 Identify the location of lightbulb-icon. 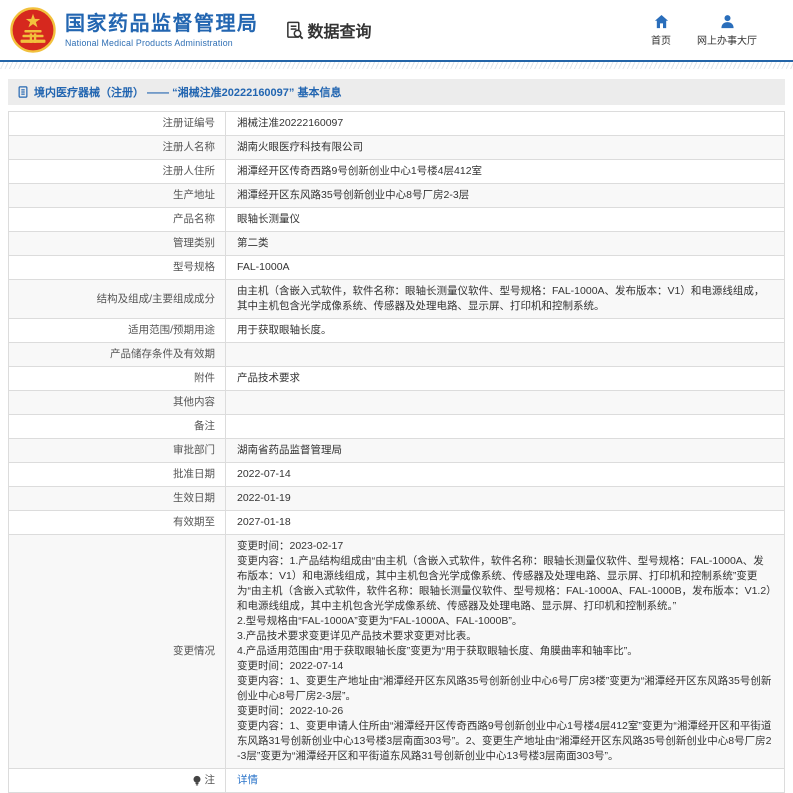
(197, 781).